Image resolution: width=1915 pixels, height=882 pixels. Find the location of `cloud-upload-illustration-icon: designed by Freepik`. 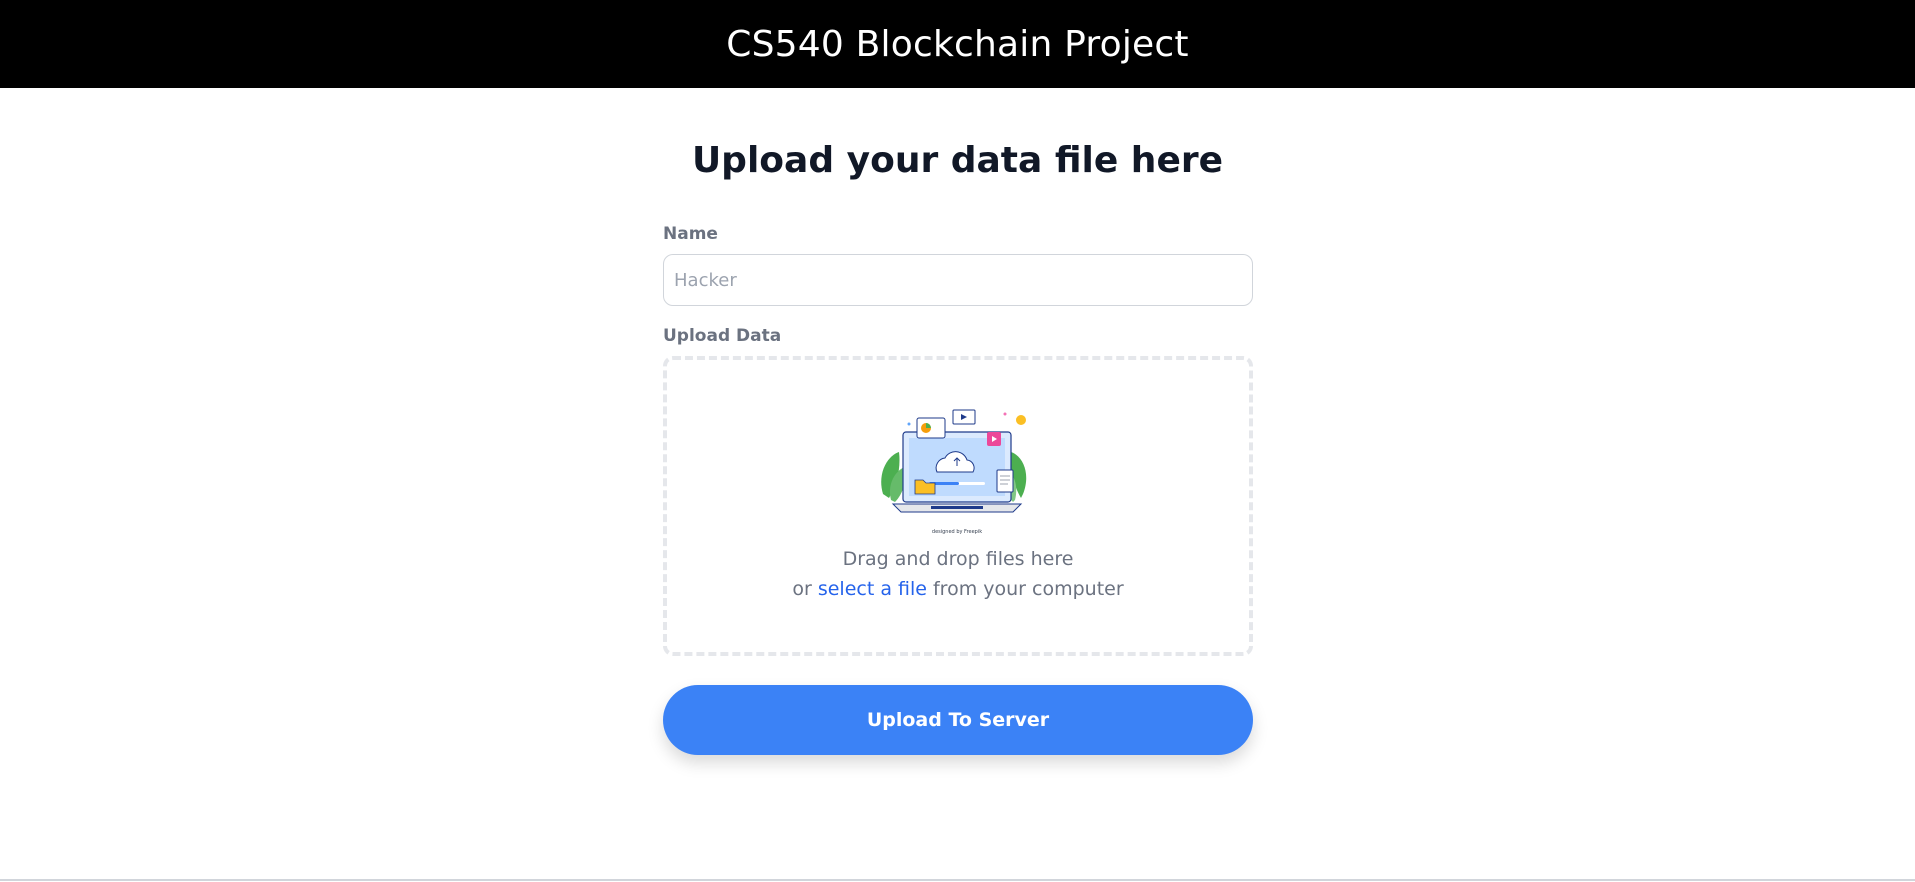

cloud-upload-illustration-icon: designed by Freepik is located at coordinates (954, 472).